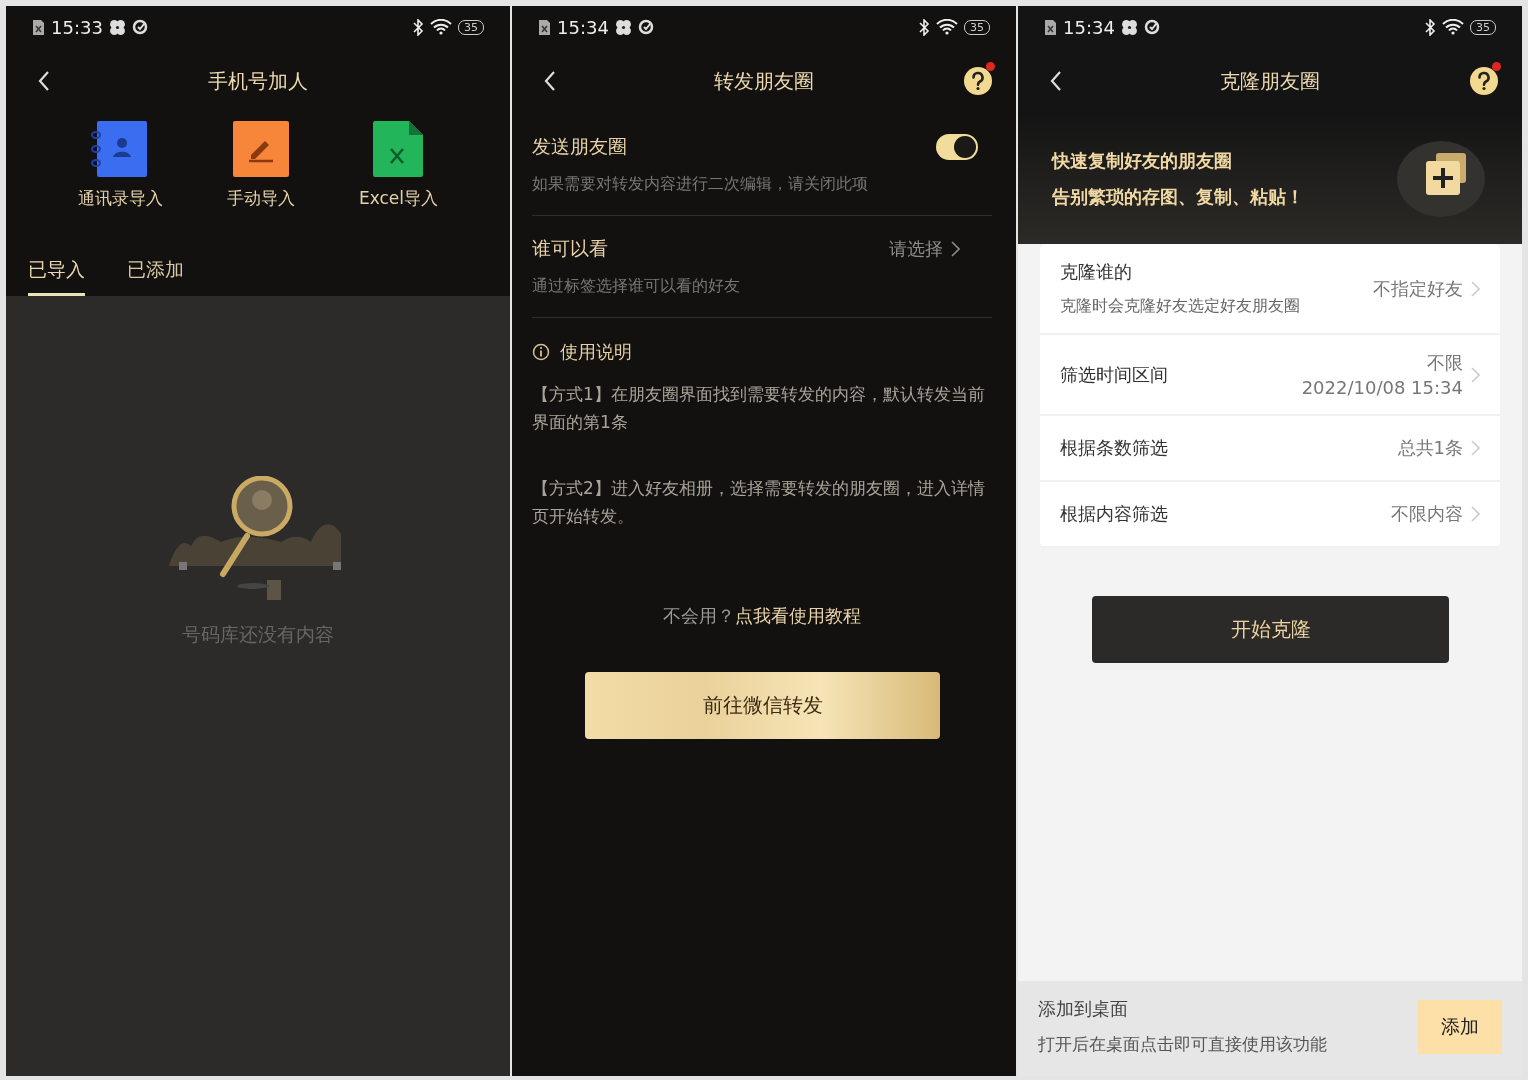 This screenshot has height=1080, width=1528. Describe the element at coordinates (258, 81) in the screenshot. I see `page-title: 手机号加人` at that location.